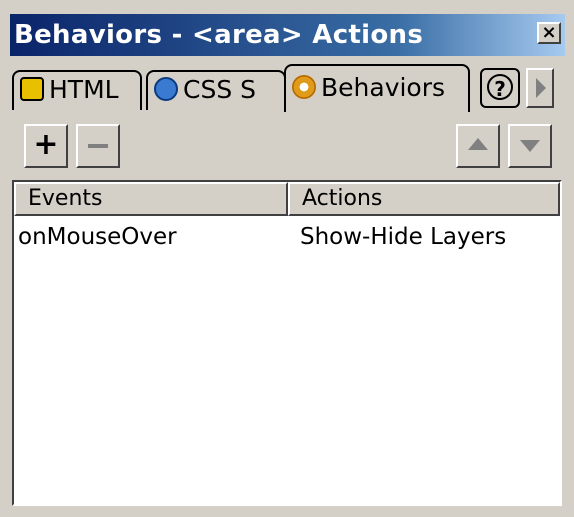 Image resolution: width=574 pixels, height=517 pixels. What do you see at coordinates (32, 89) in the screenshot?
I see `html-tab-icon` at bounding box center [32, 89].